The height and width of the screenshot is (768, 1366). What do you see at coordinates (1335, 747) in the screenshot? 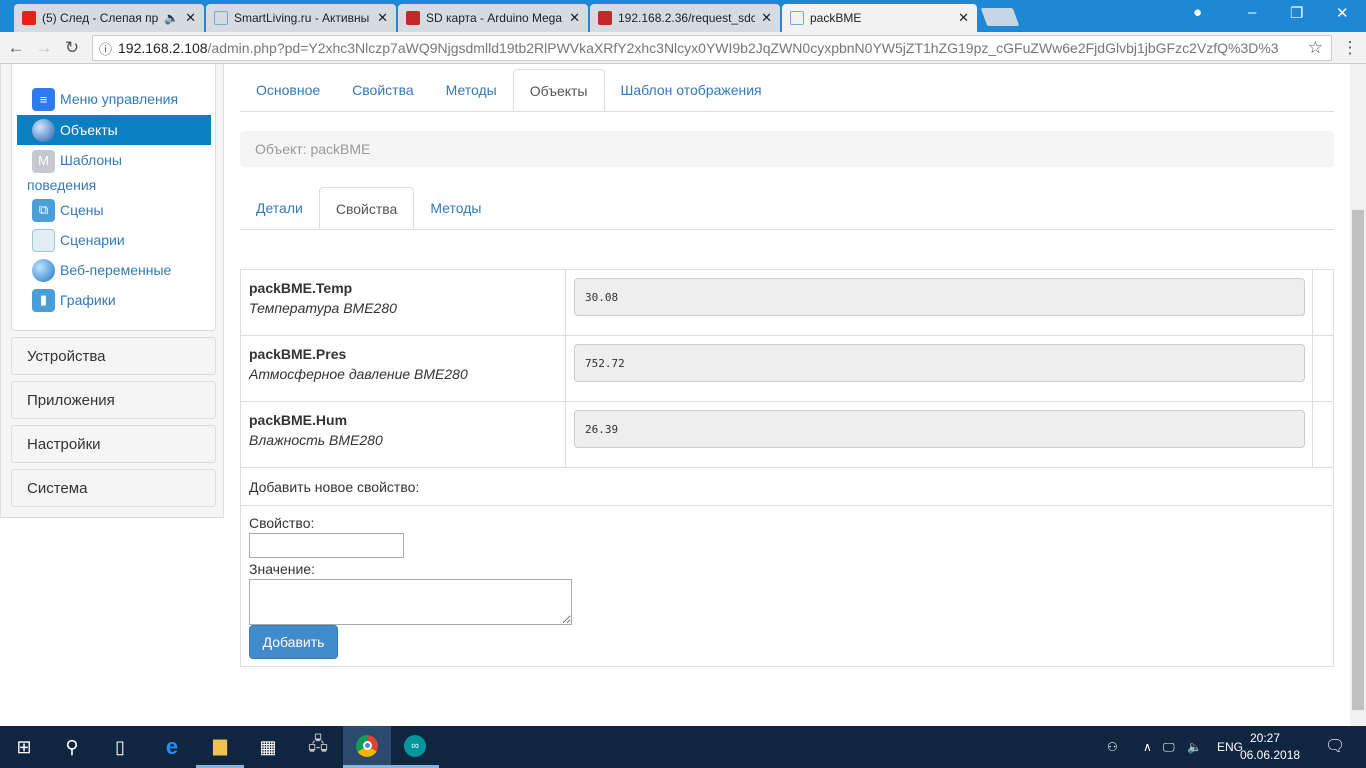
I see `action-center-icon: 🗨` at bounding box center [1335, 747].